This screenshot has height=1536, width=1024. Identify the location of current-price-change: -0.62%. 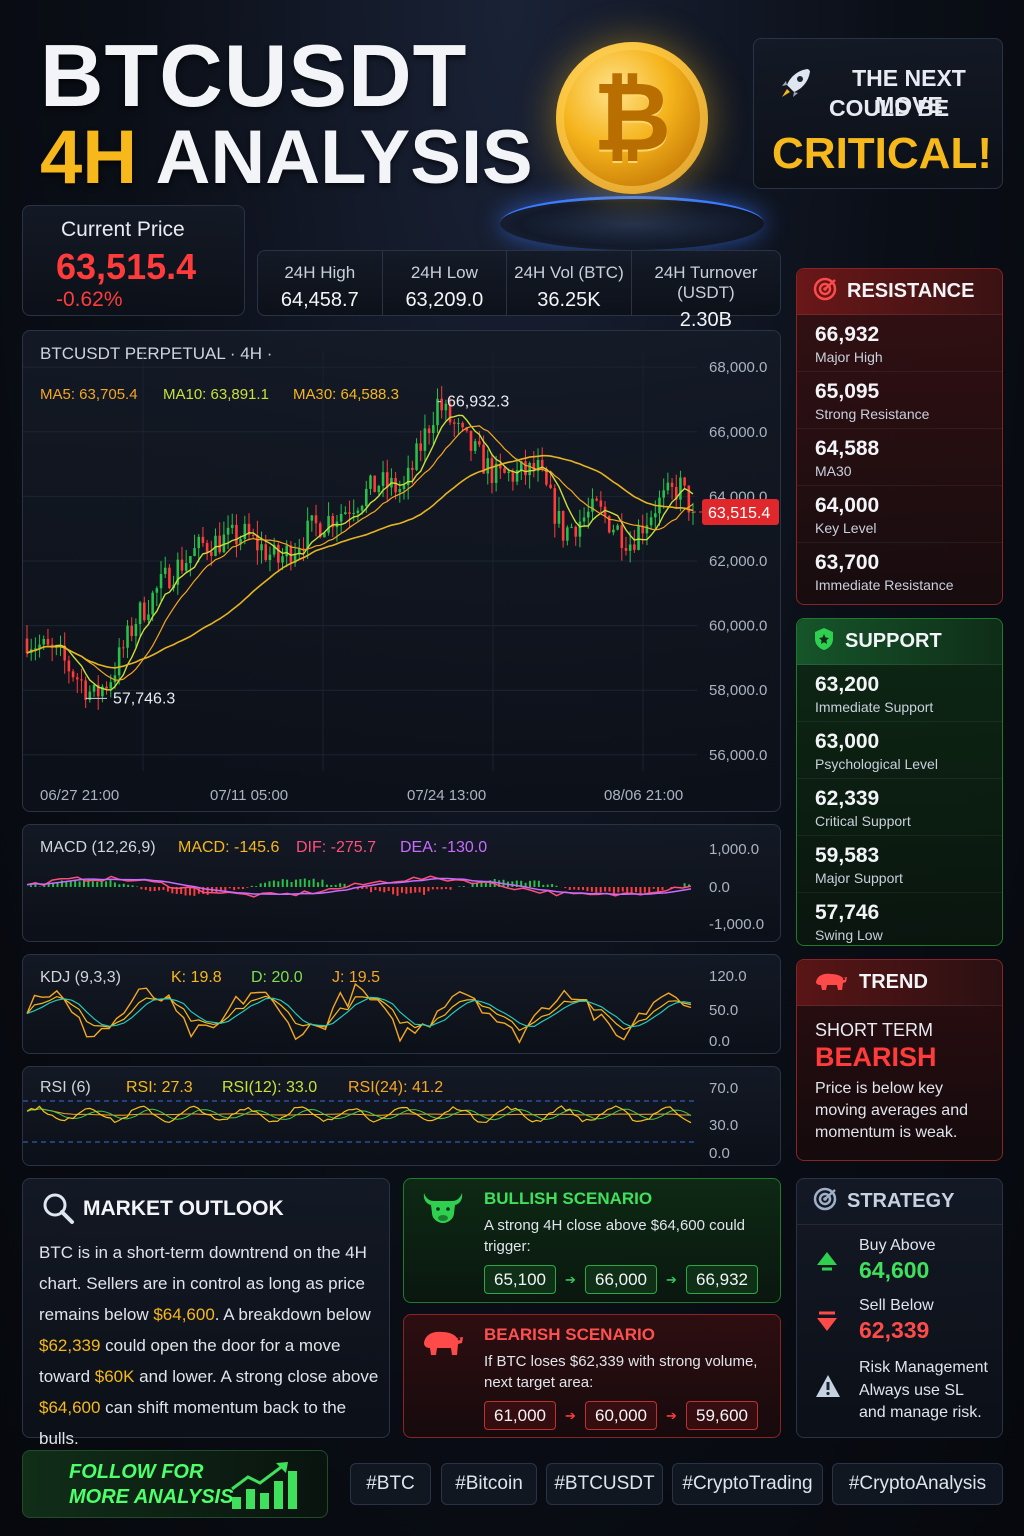
(89, 299).